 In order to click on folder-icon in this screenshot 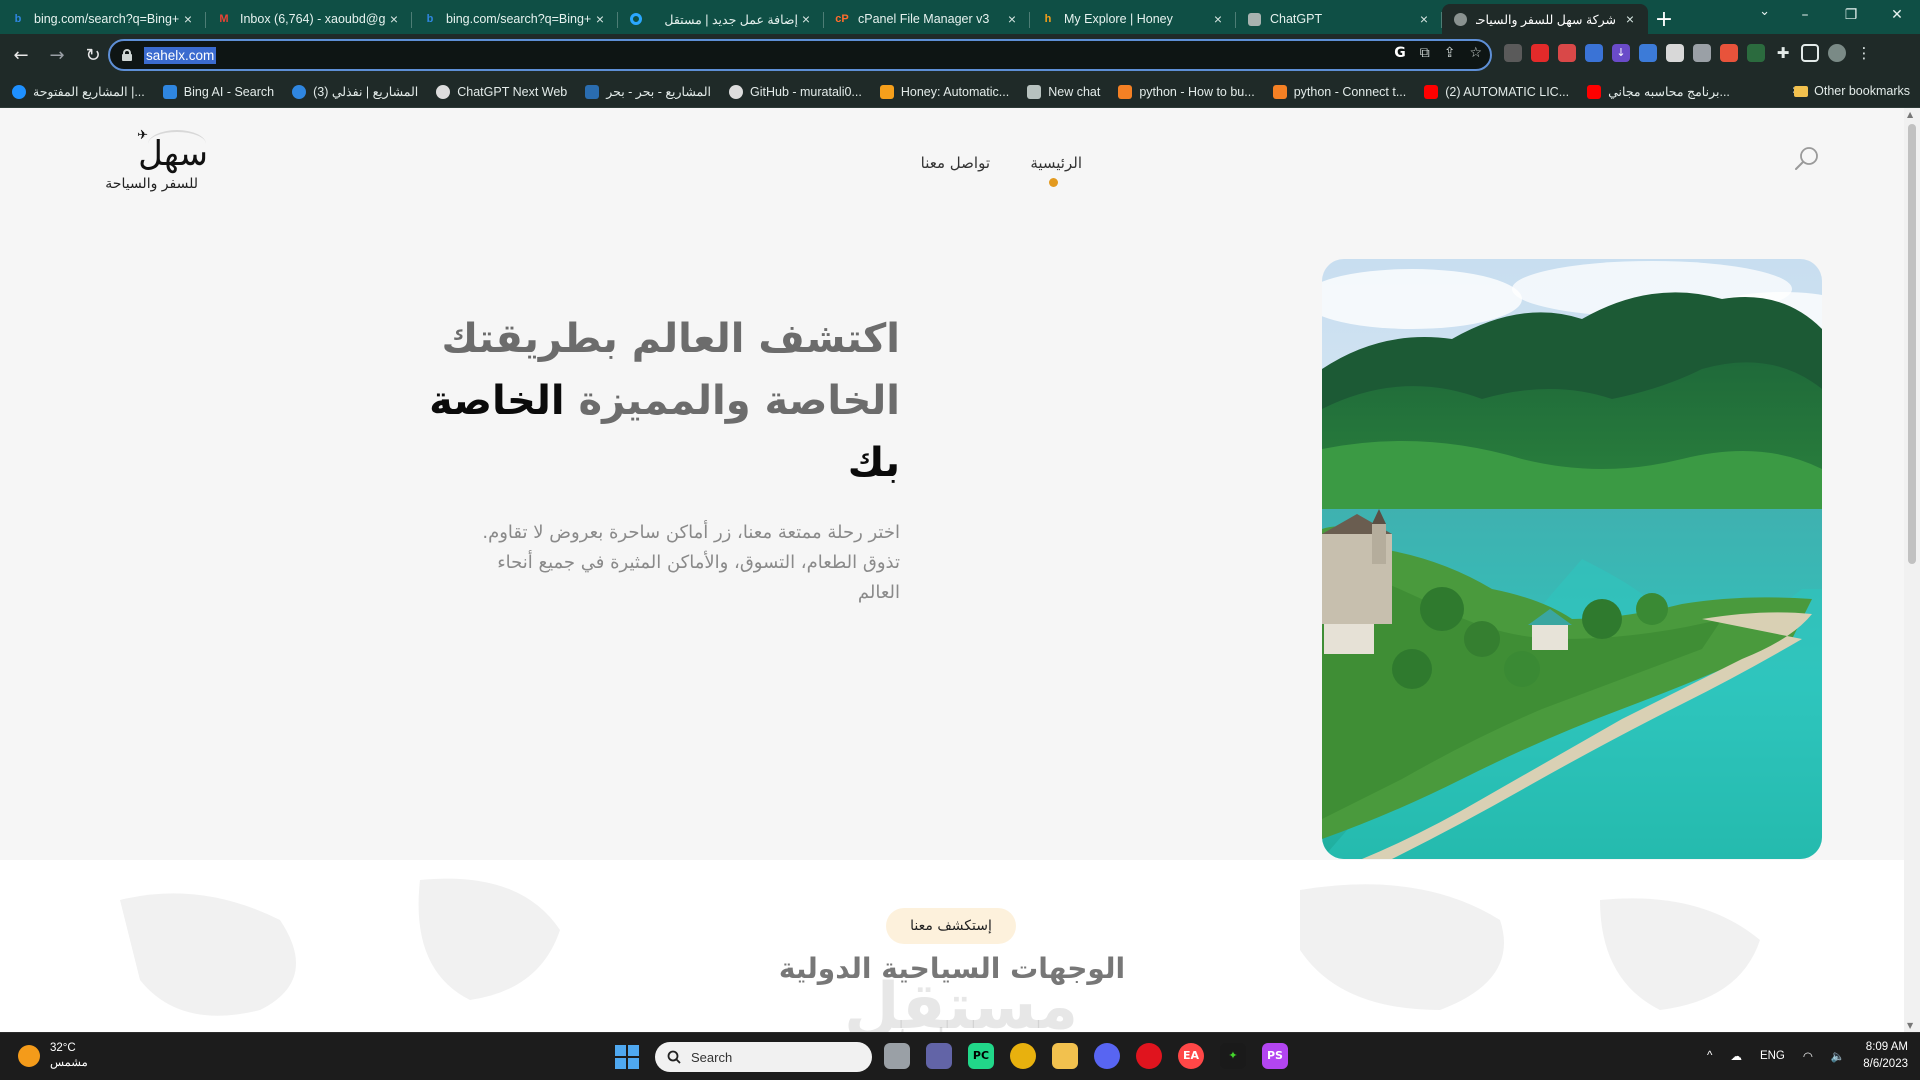, I will do `click(1801, 91)`.